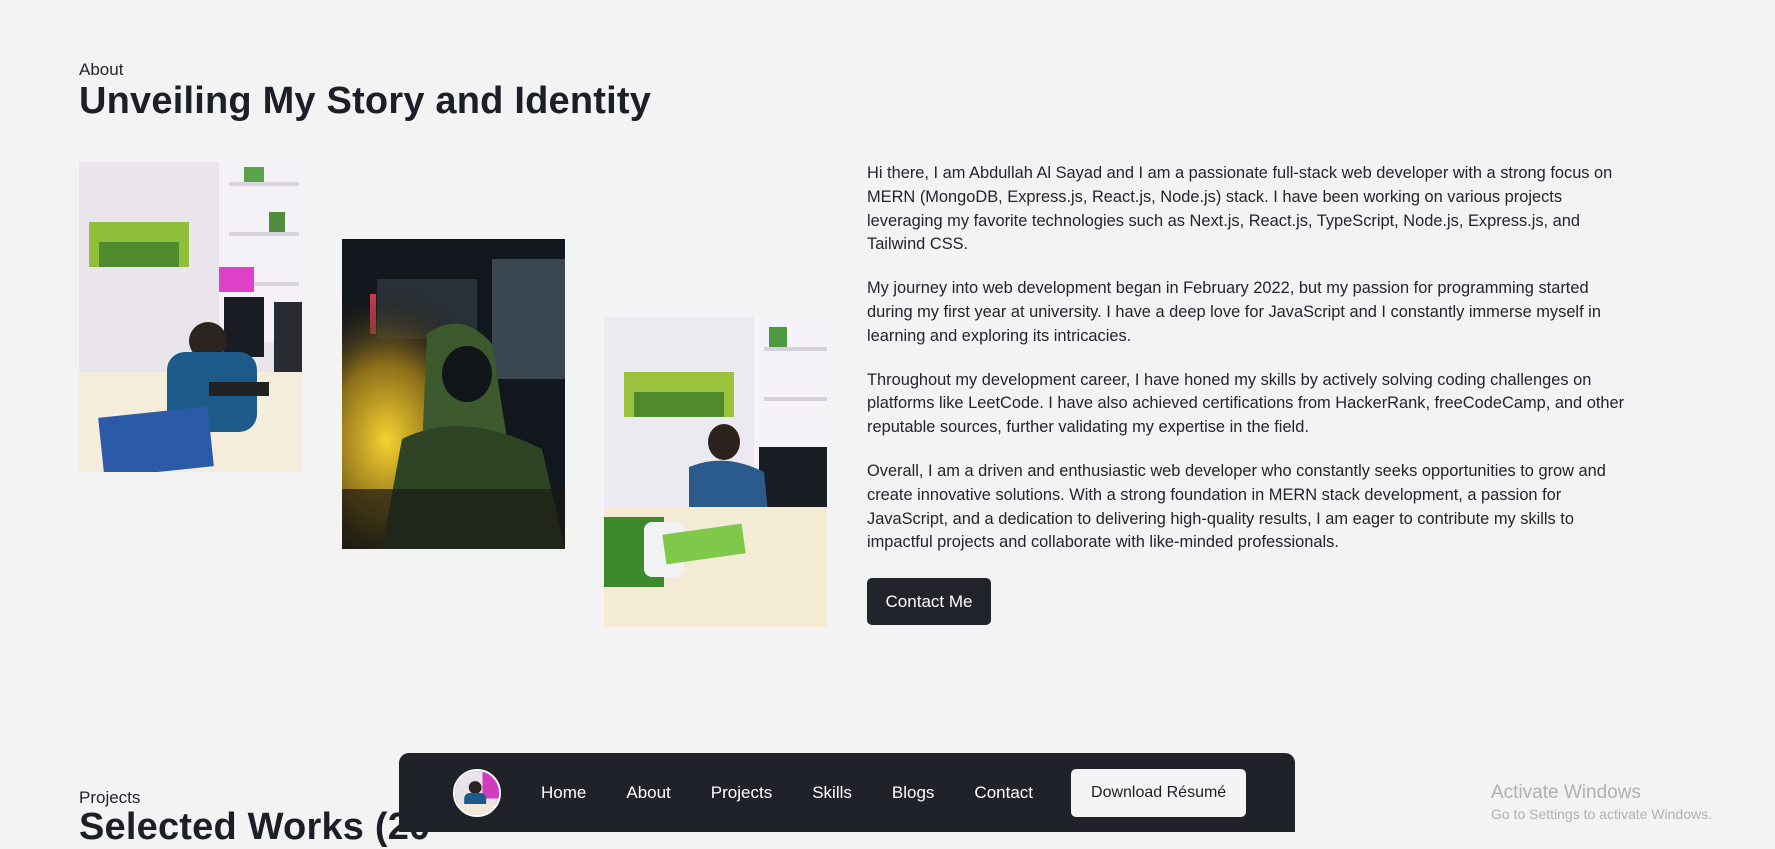 The image size is (1775, 849). Describe the element at coordinates (477, 792) in the screenshot. I see `avatar` at that location.